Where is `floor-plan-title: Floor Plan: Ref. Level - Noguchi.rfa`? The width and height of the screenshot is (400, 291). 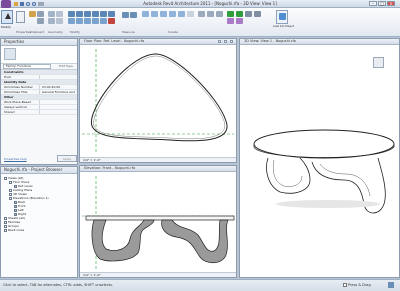
floor-plan-title: Floor Plan: Ref. Level - Noguchi.rfa is located at coordinates (114, 41).